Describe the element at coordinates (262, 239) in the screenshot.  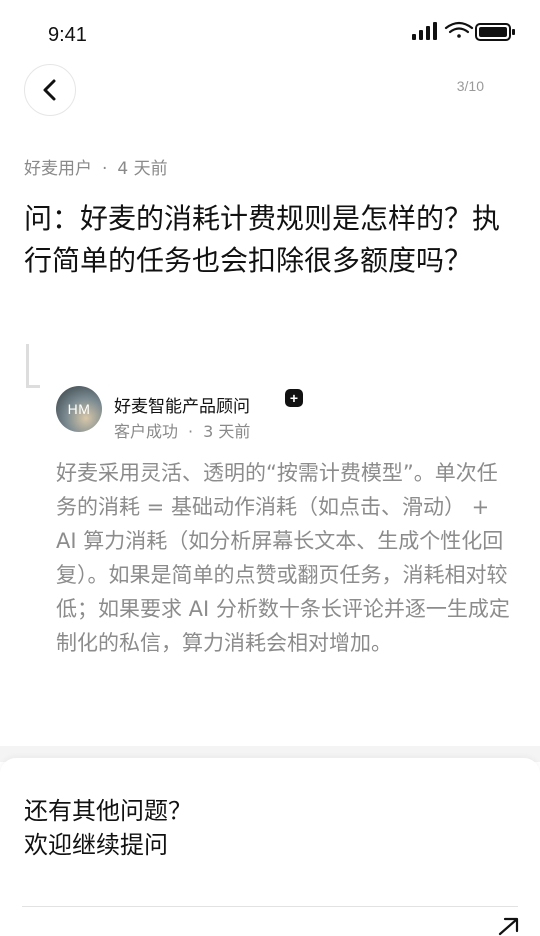
I see `question-text: 问：好麦的消耗计费规则是怎样的？执行简单的任务也会扣除很多额度吗？` at that location.